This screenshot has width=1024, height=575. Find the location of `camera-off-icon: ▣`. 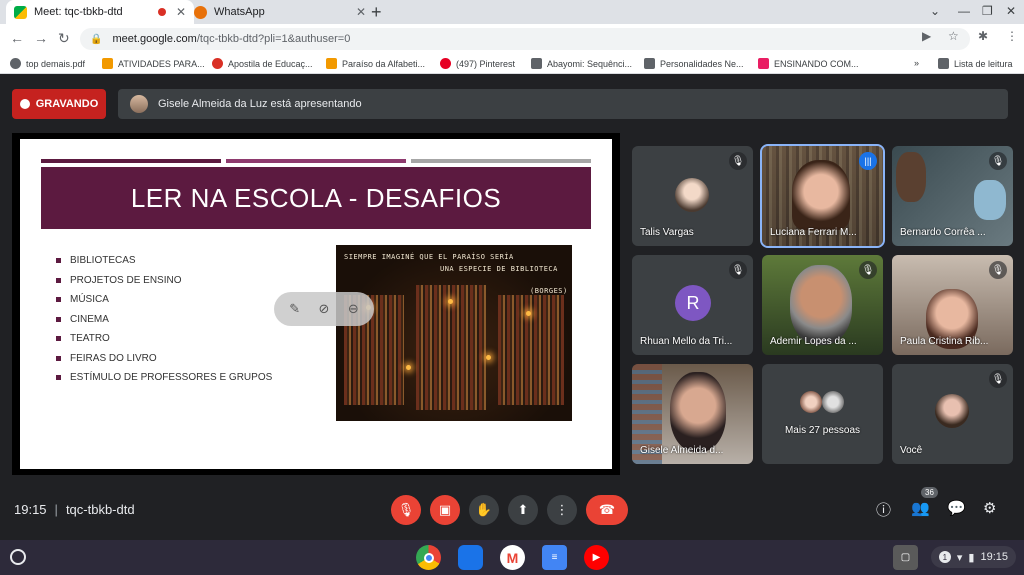

camera-off-icon: ▣ is located at coordinates (445, 509).